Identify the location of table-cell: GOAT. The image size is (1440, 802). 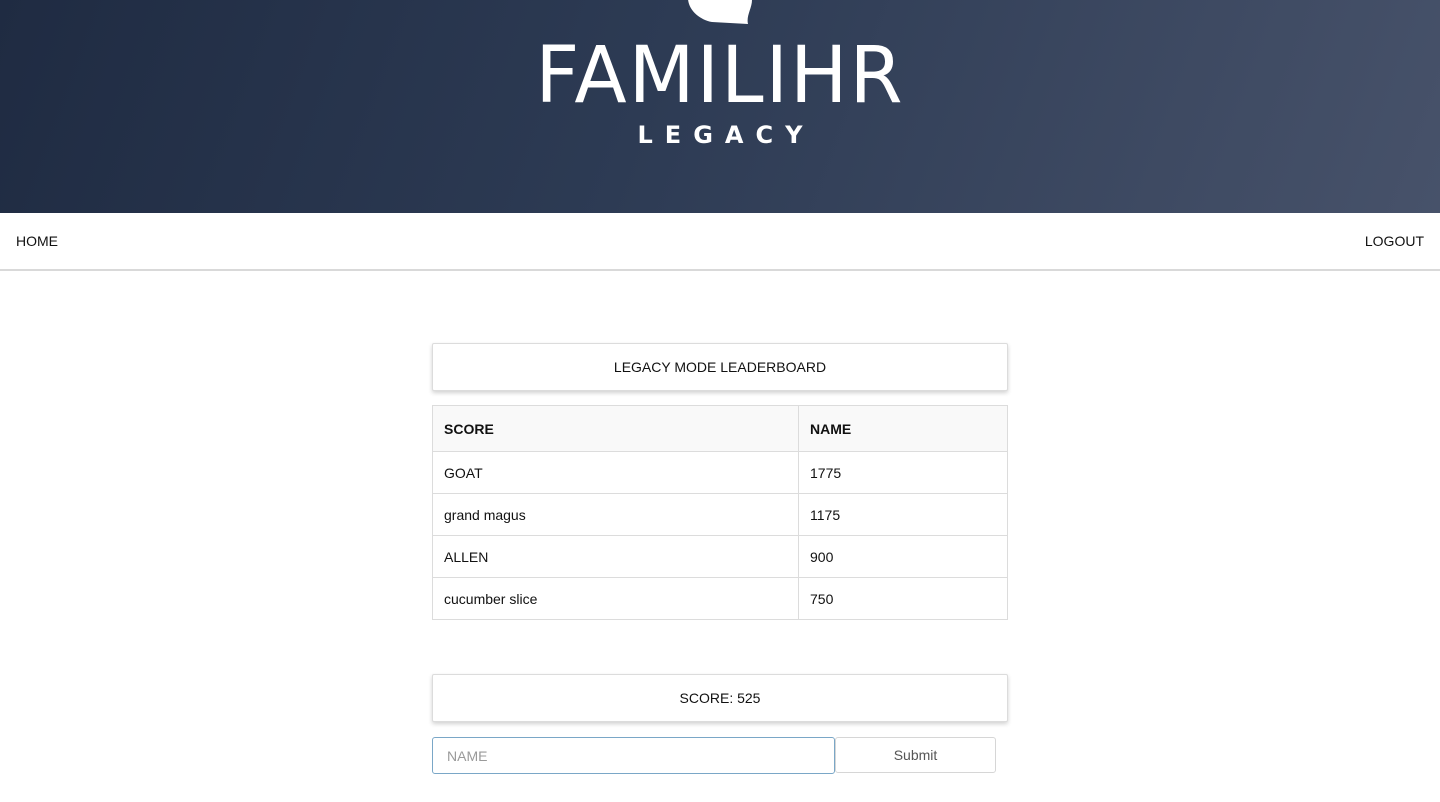
(615, 472).